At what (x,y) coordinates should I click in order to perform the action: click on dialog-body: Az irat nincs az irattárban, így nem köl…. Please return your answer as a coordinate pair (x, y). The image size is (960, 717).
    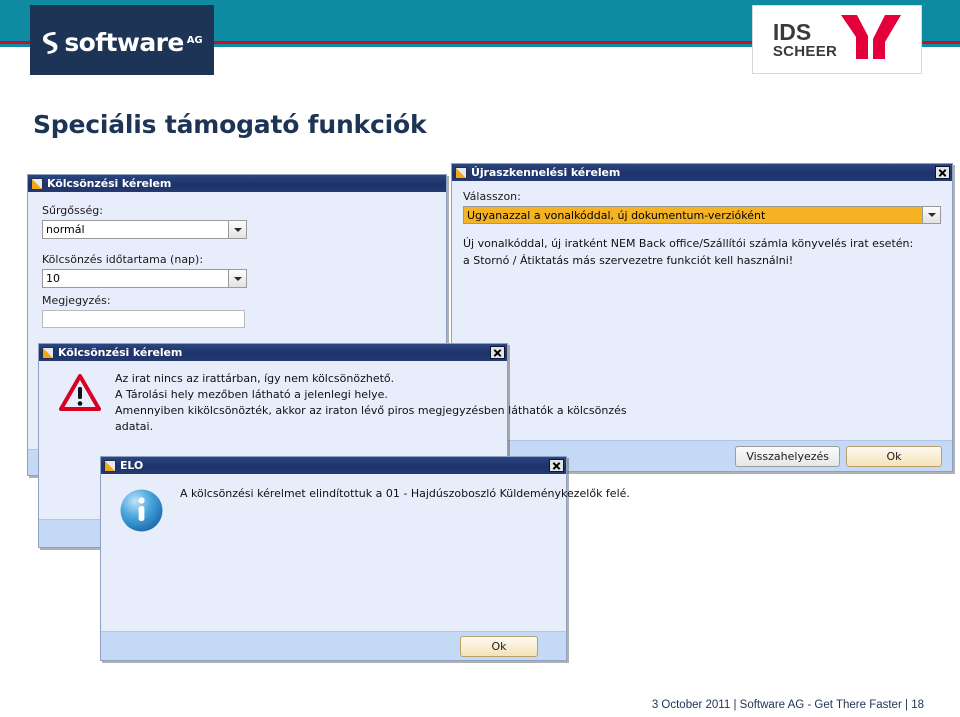
    Looking at the image, I should click on (333, 403).